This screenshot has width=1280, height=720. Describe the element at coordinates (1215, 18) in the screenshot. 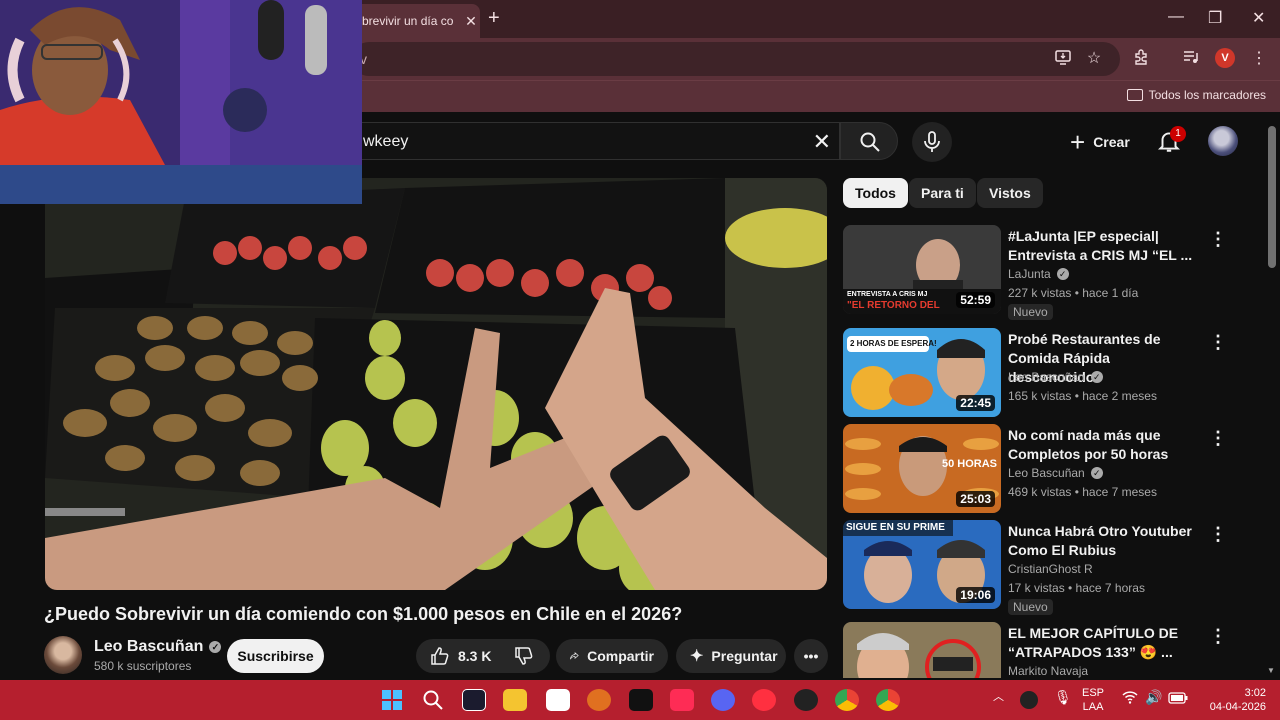

I see `maximize-icon: ❐` at that location.